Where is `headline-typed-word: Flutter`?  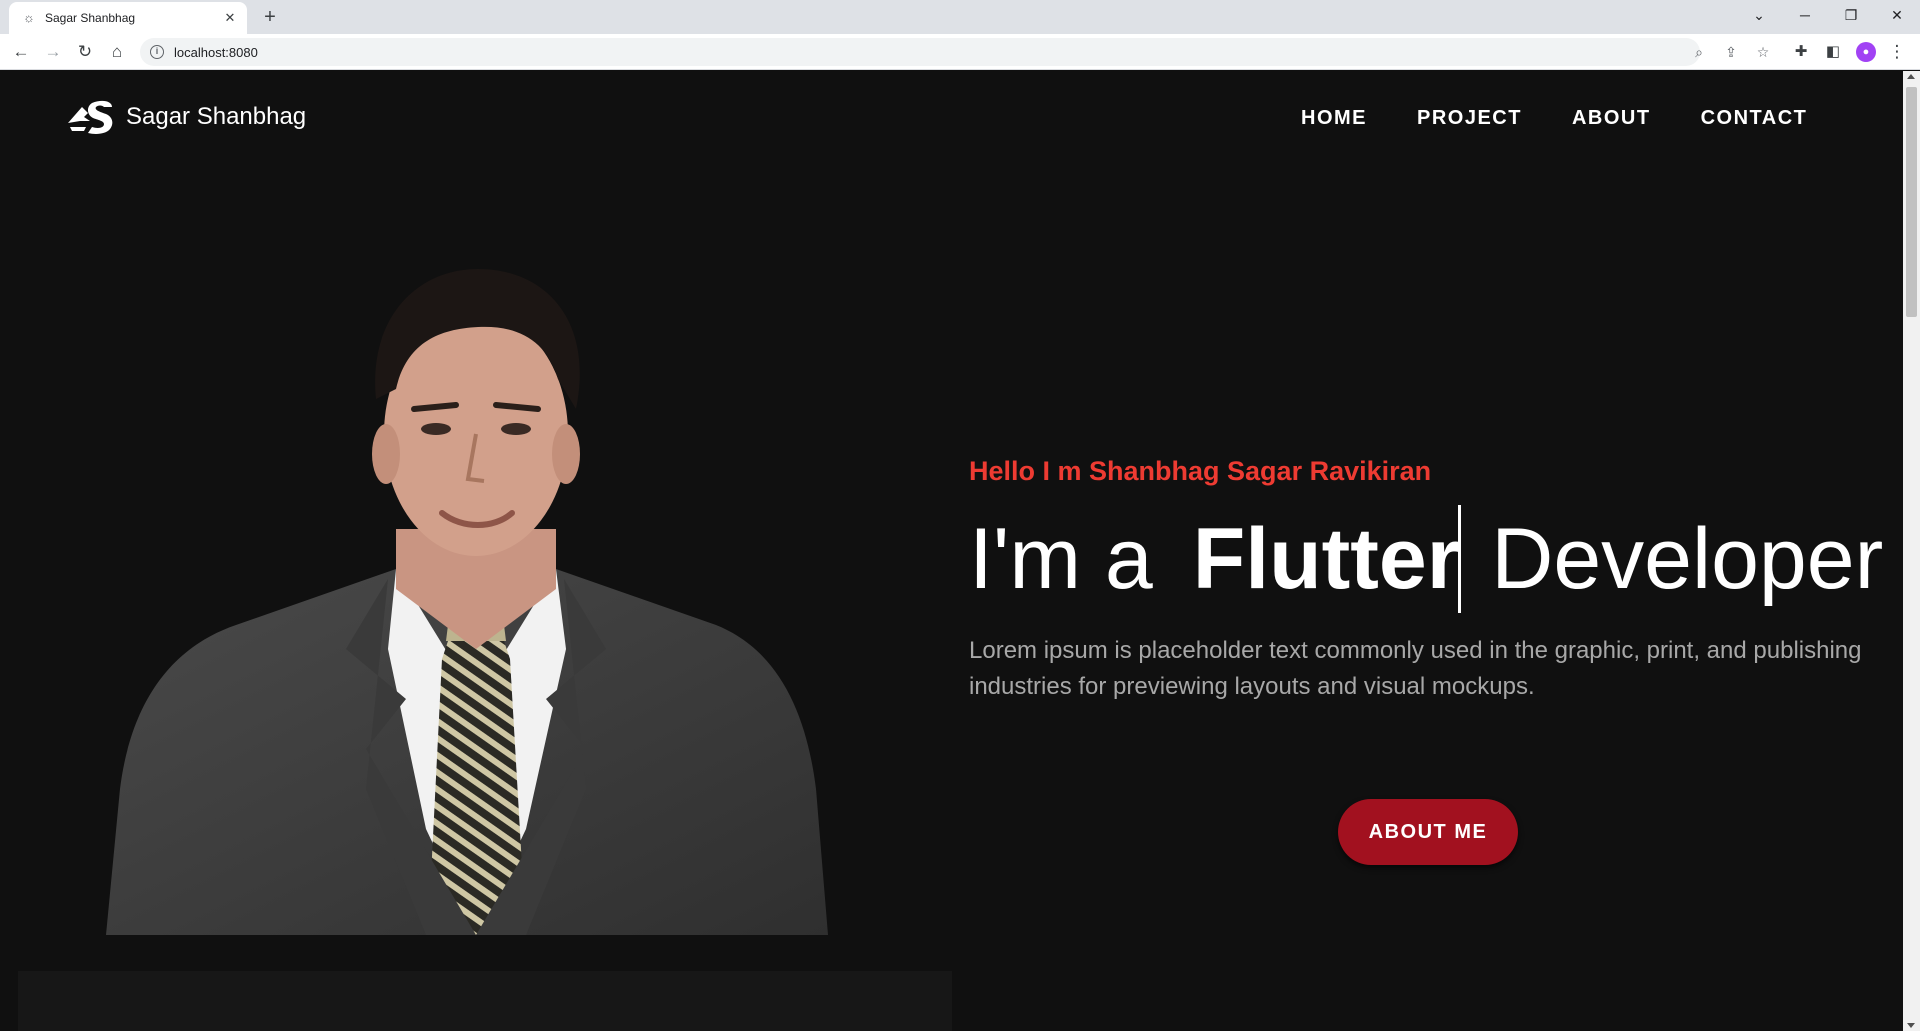
headline-typed-word: Flutter is located at coordinates (1326, 559).